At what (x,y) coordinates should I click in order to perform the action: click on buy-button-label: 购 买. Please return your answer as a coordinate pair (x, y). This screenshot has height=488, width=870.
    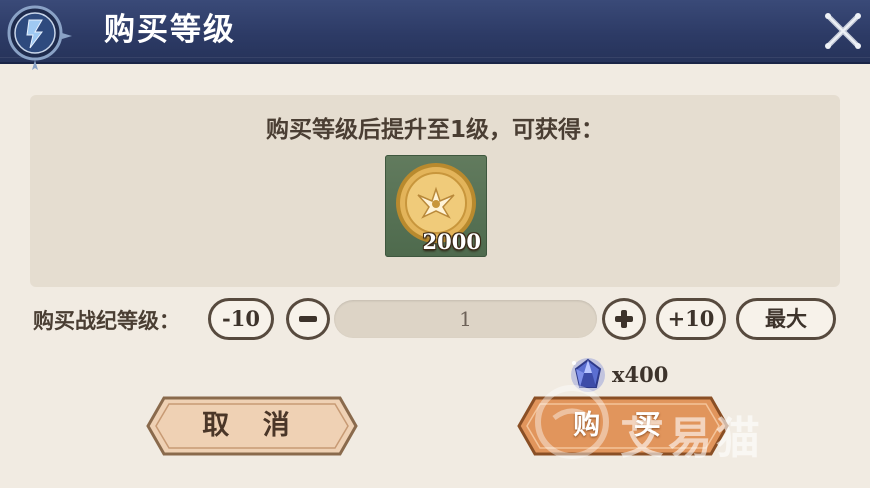
    Looking at the image, I should click on (623, 425).